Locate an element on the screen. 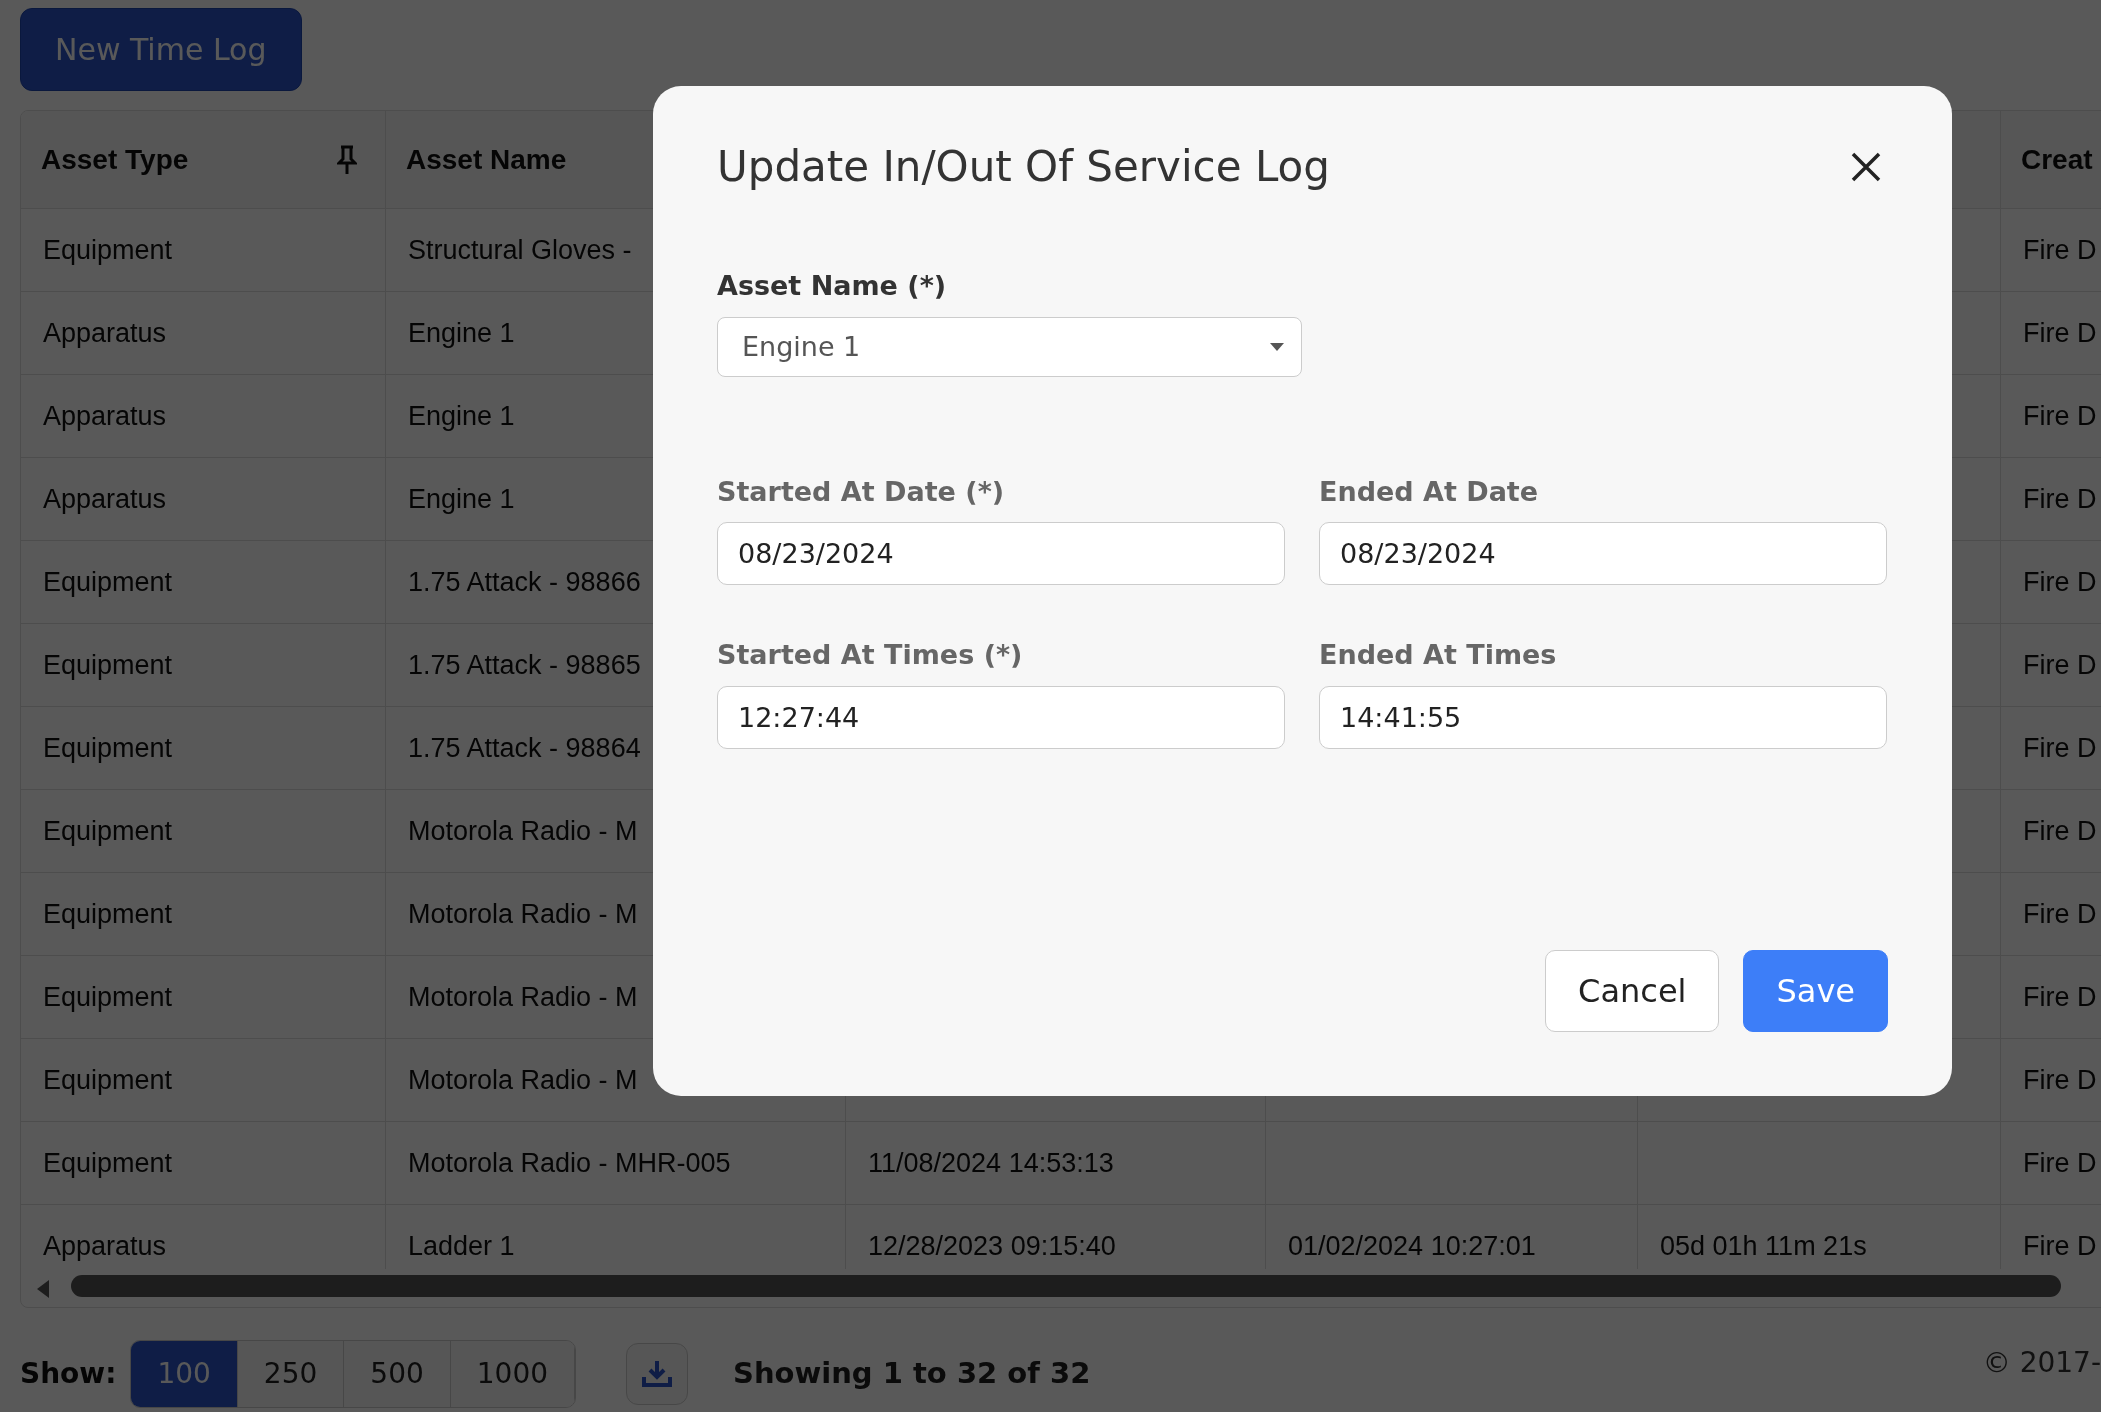 The image size is (2101, 1412). save-button: Save is located at coordinates (1815, 991).